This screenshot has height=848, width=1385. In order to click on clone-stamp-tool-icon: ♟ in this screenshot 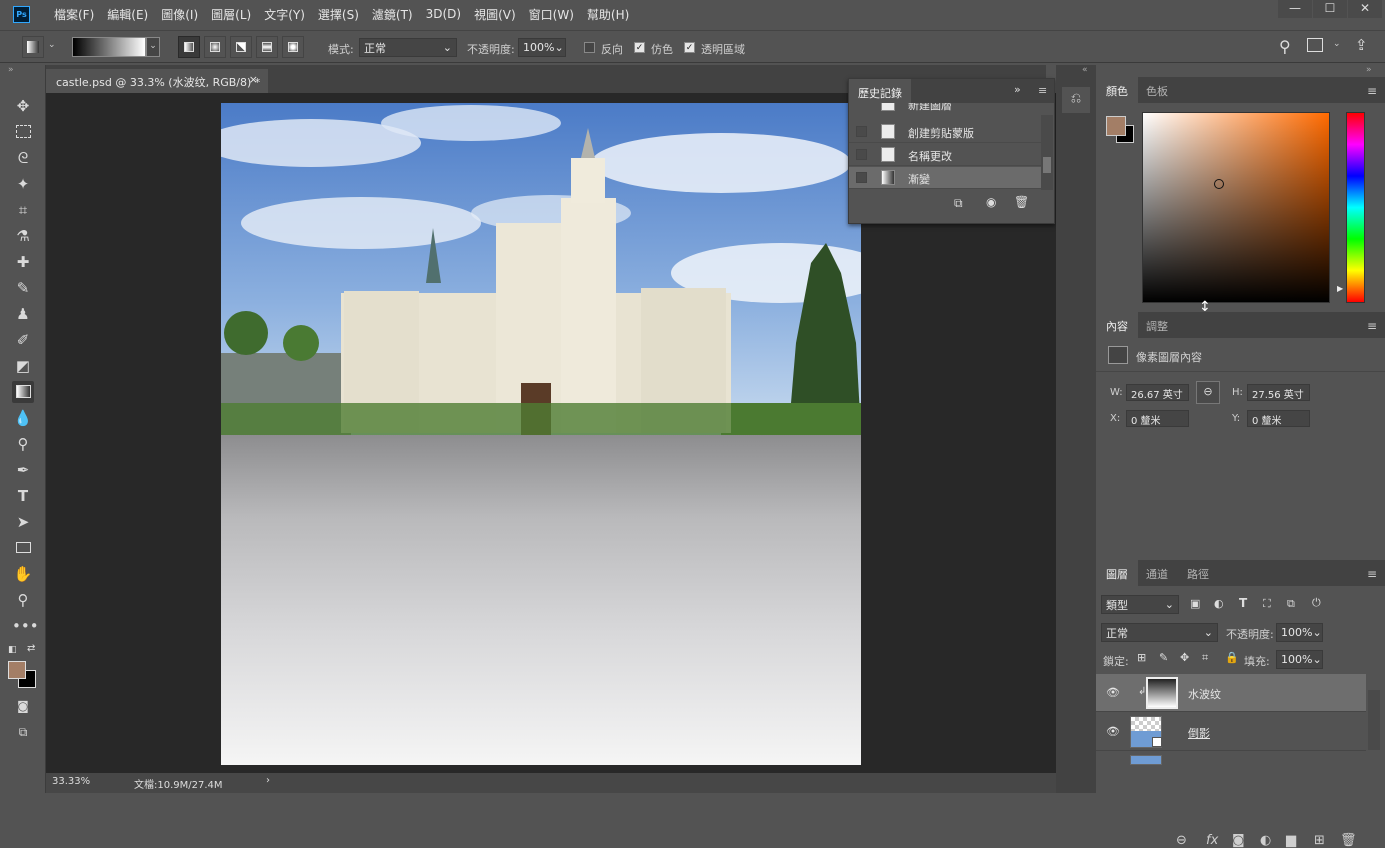, I will do `click(23, 314)`.